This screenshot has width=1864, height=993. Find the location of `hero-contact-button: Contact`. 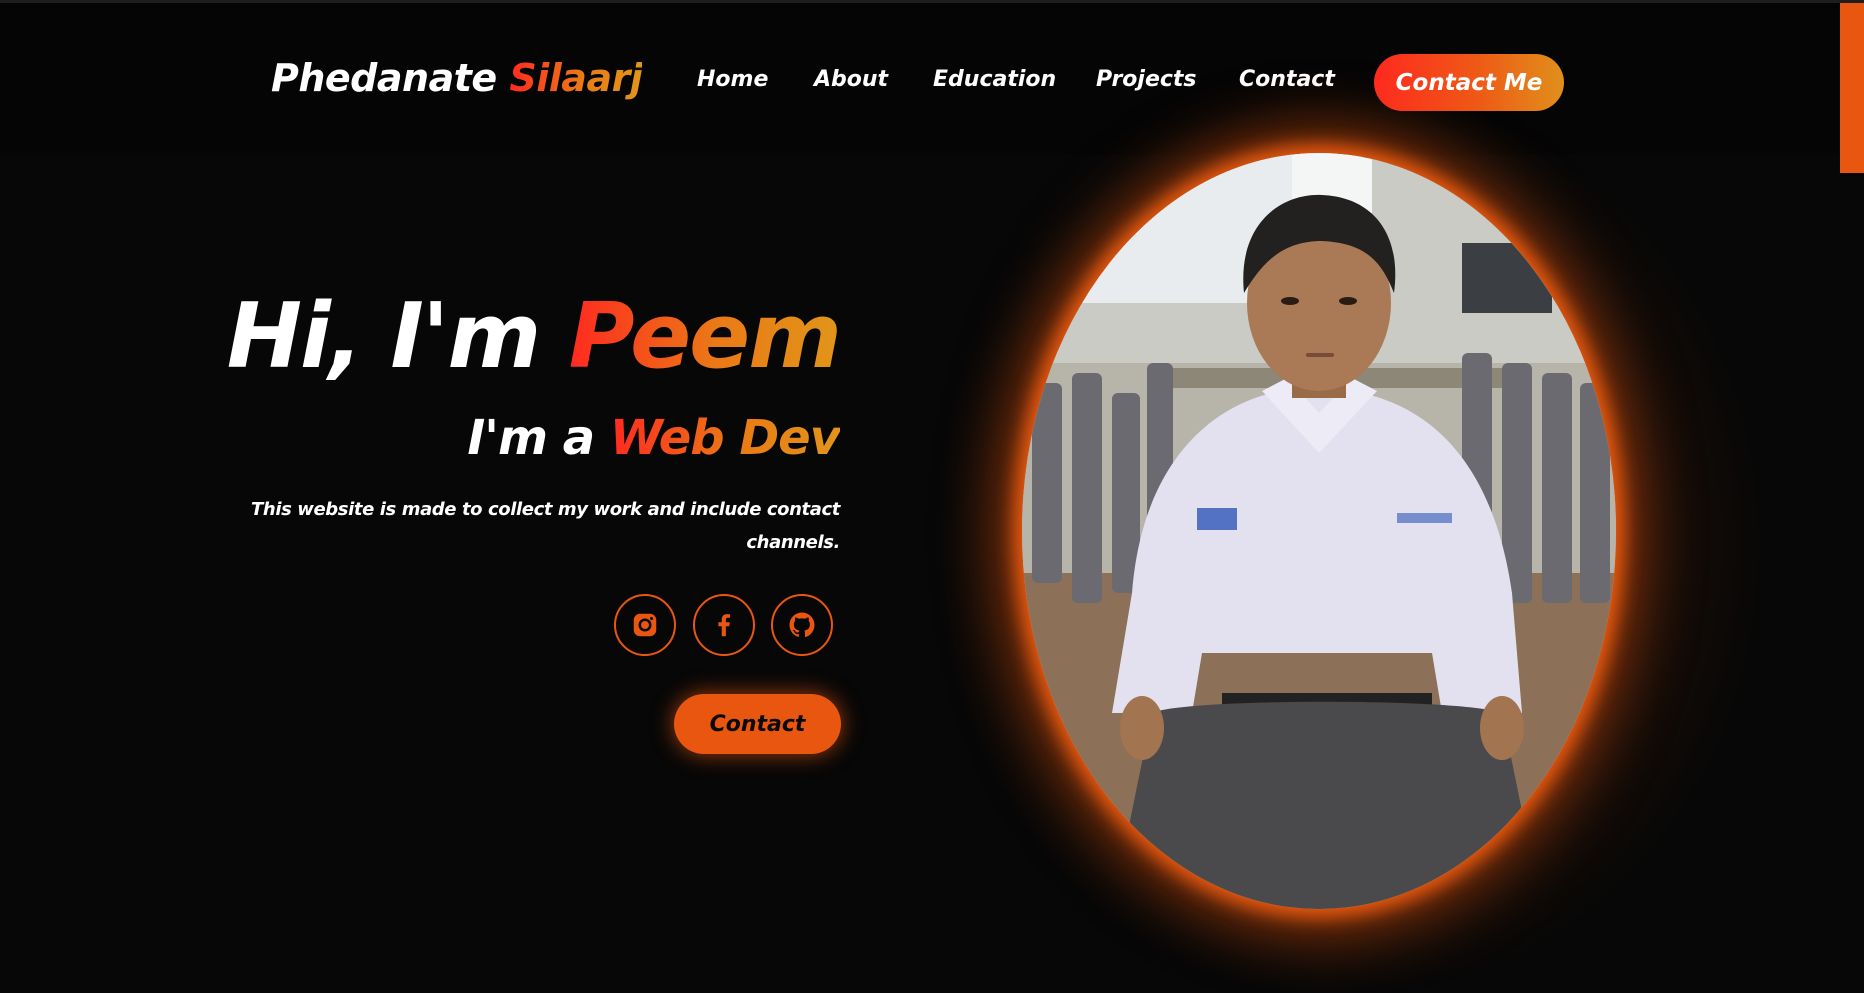

hero-contact-button: Contact is located at coordinates (757, 724).